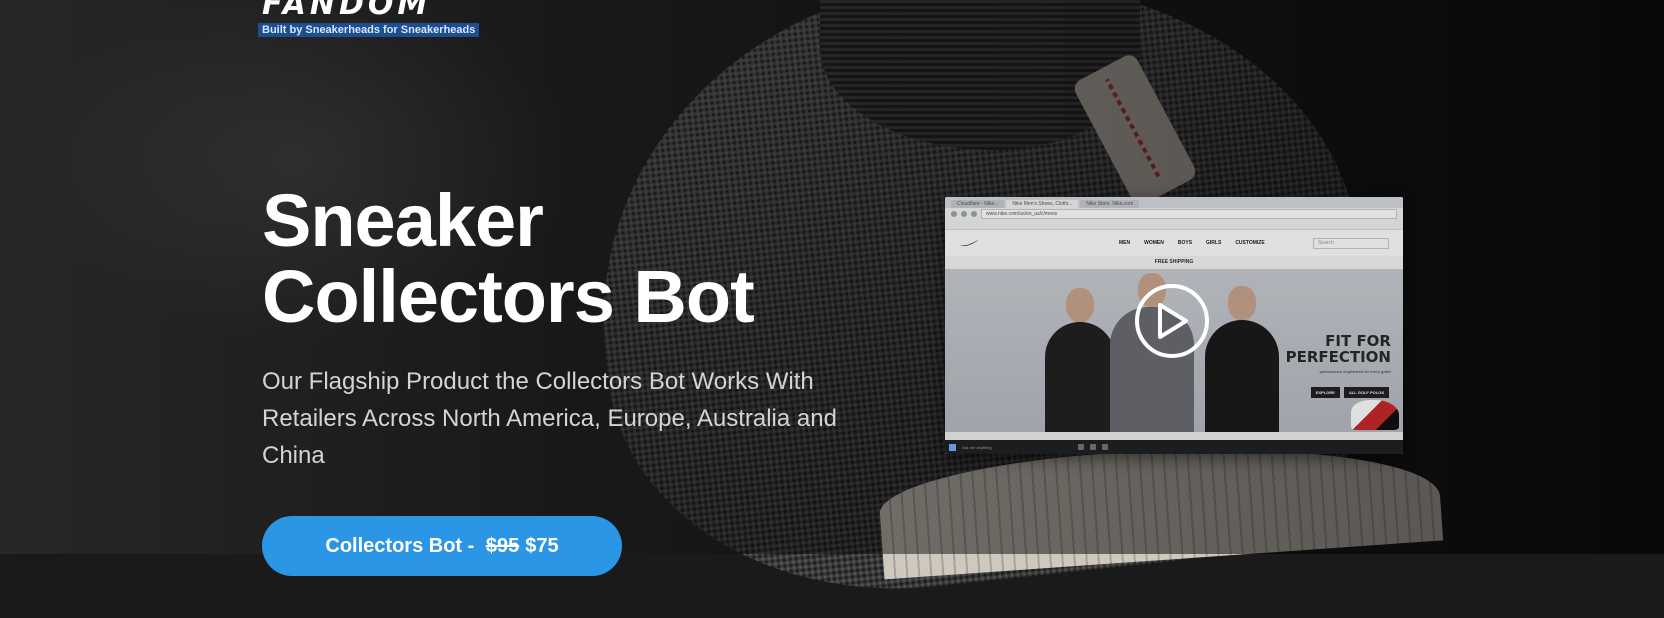  What do you see at coordinates (1338, 357) in the screenshot?
I see `video-headline-line-2: PERFECTION` at bounding box center [1338, 357].